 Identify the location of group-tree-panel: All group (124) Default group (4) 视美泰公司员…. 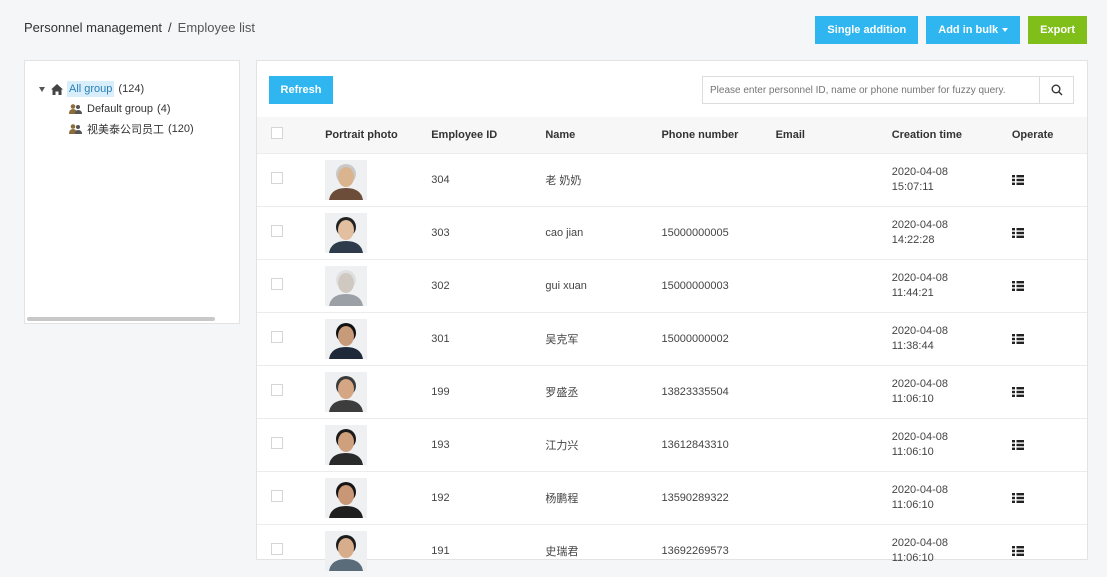
(132, 192).